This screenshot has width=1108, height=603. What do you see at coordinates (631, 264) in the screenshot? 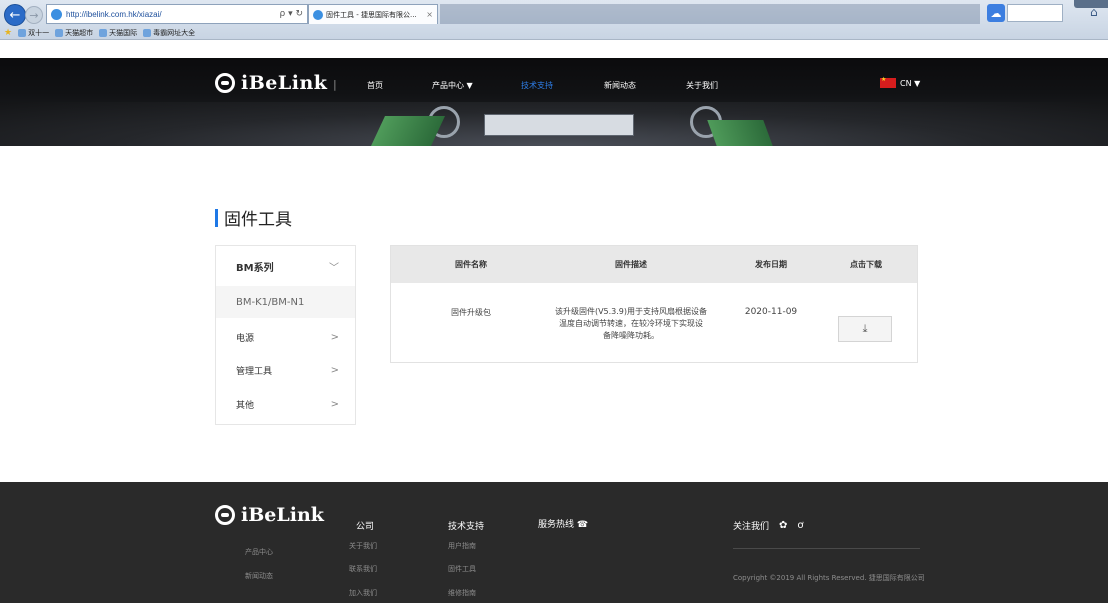
I see `column-header-description: 固件描述` at bounding box center [631, 264].